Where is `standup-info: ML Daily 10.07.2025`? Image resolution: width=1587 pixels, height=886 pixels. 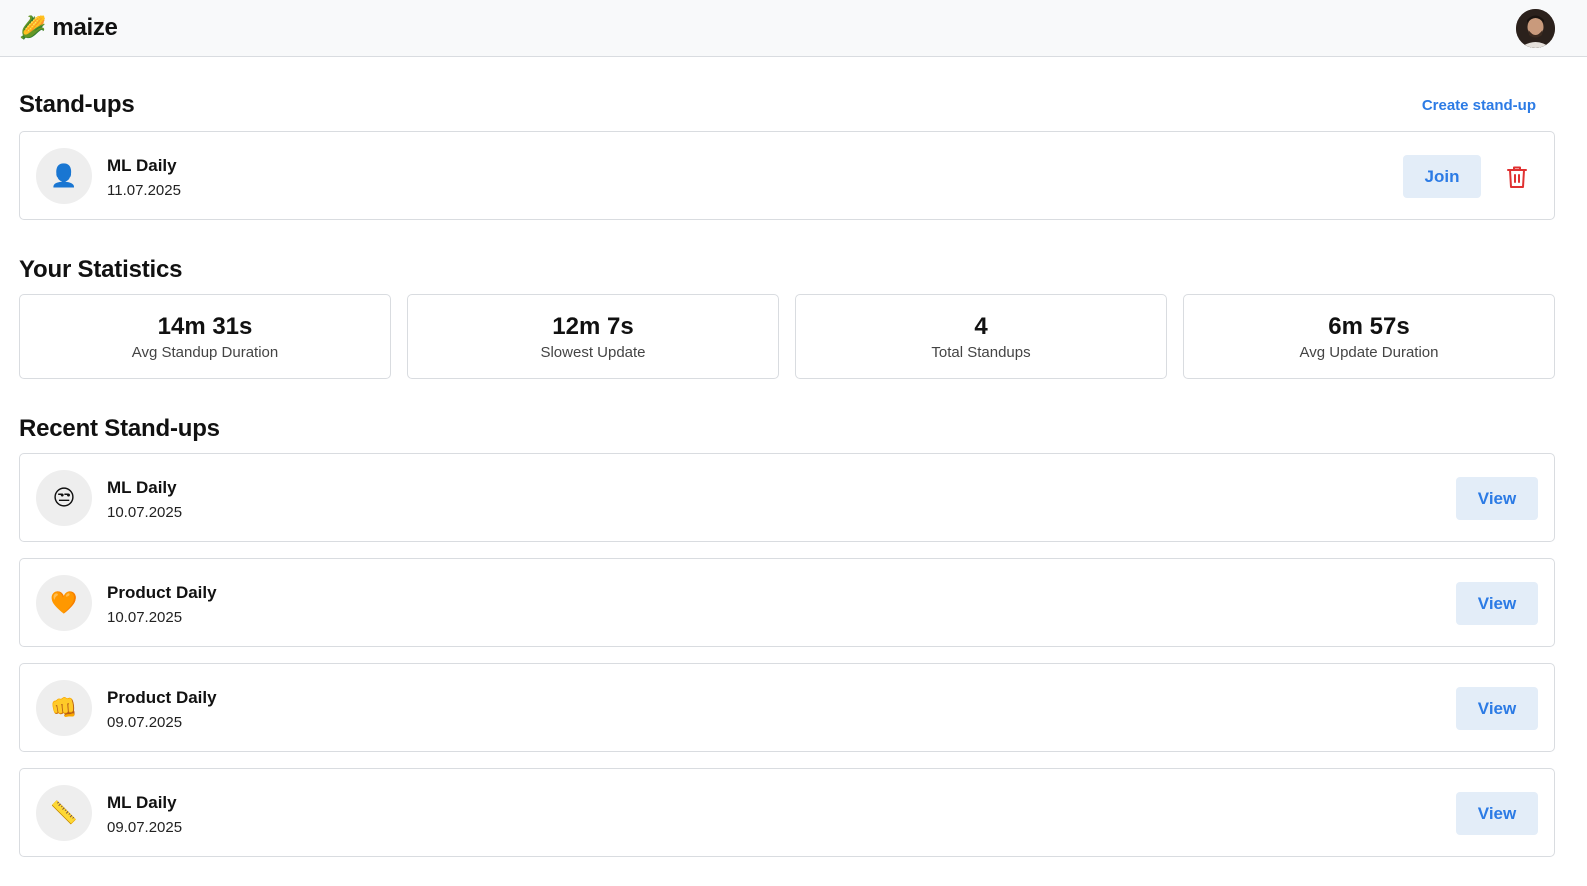 standup-info: ML Daily 10.07.2025 is located at coordinates (144, 500).